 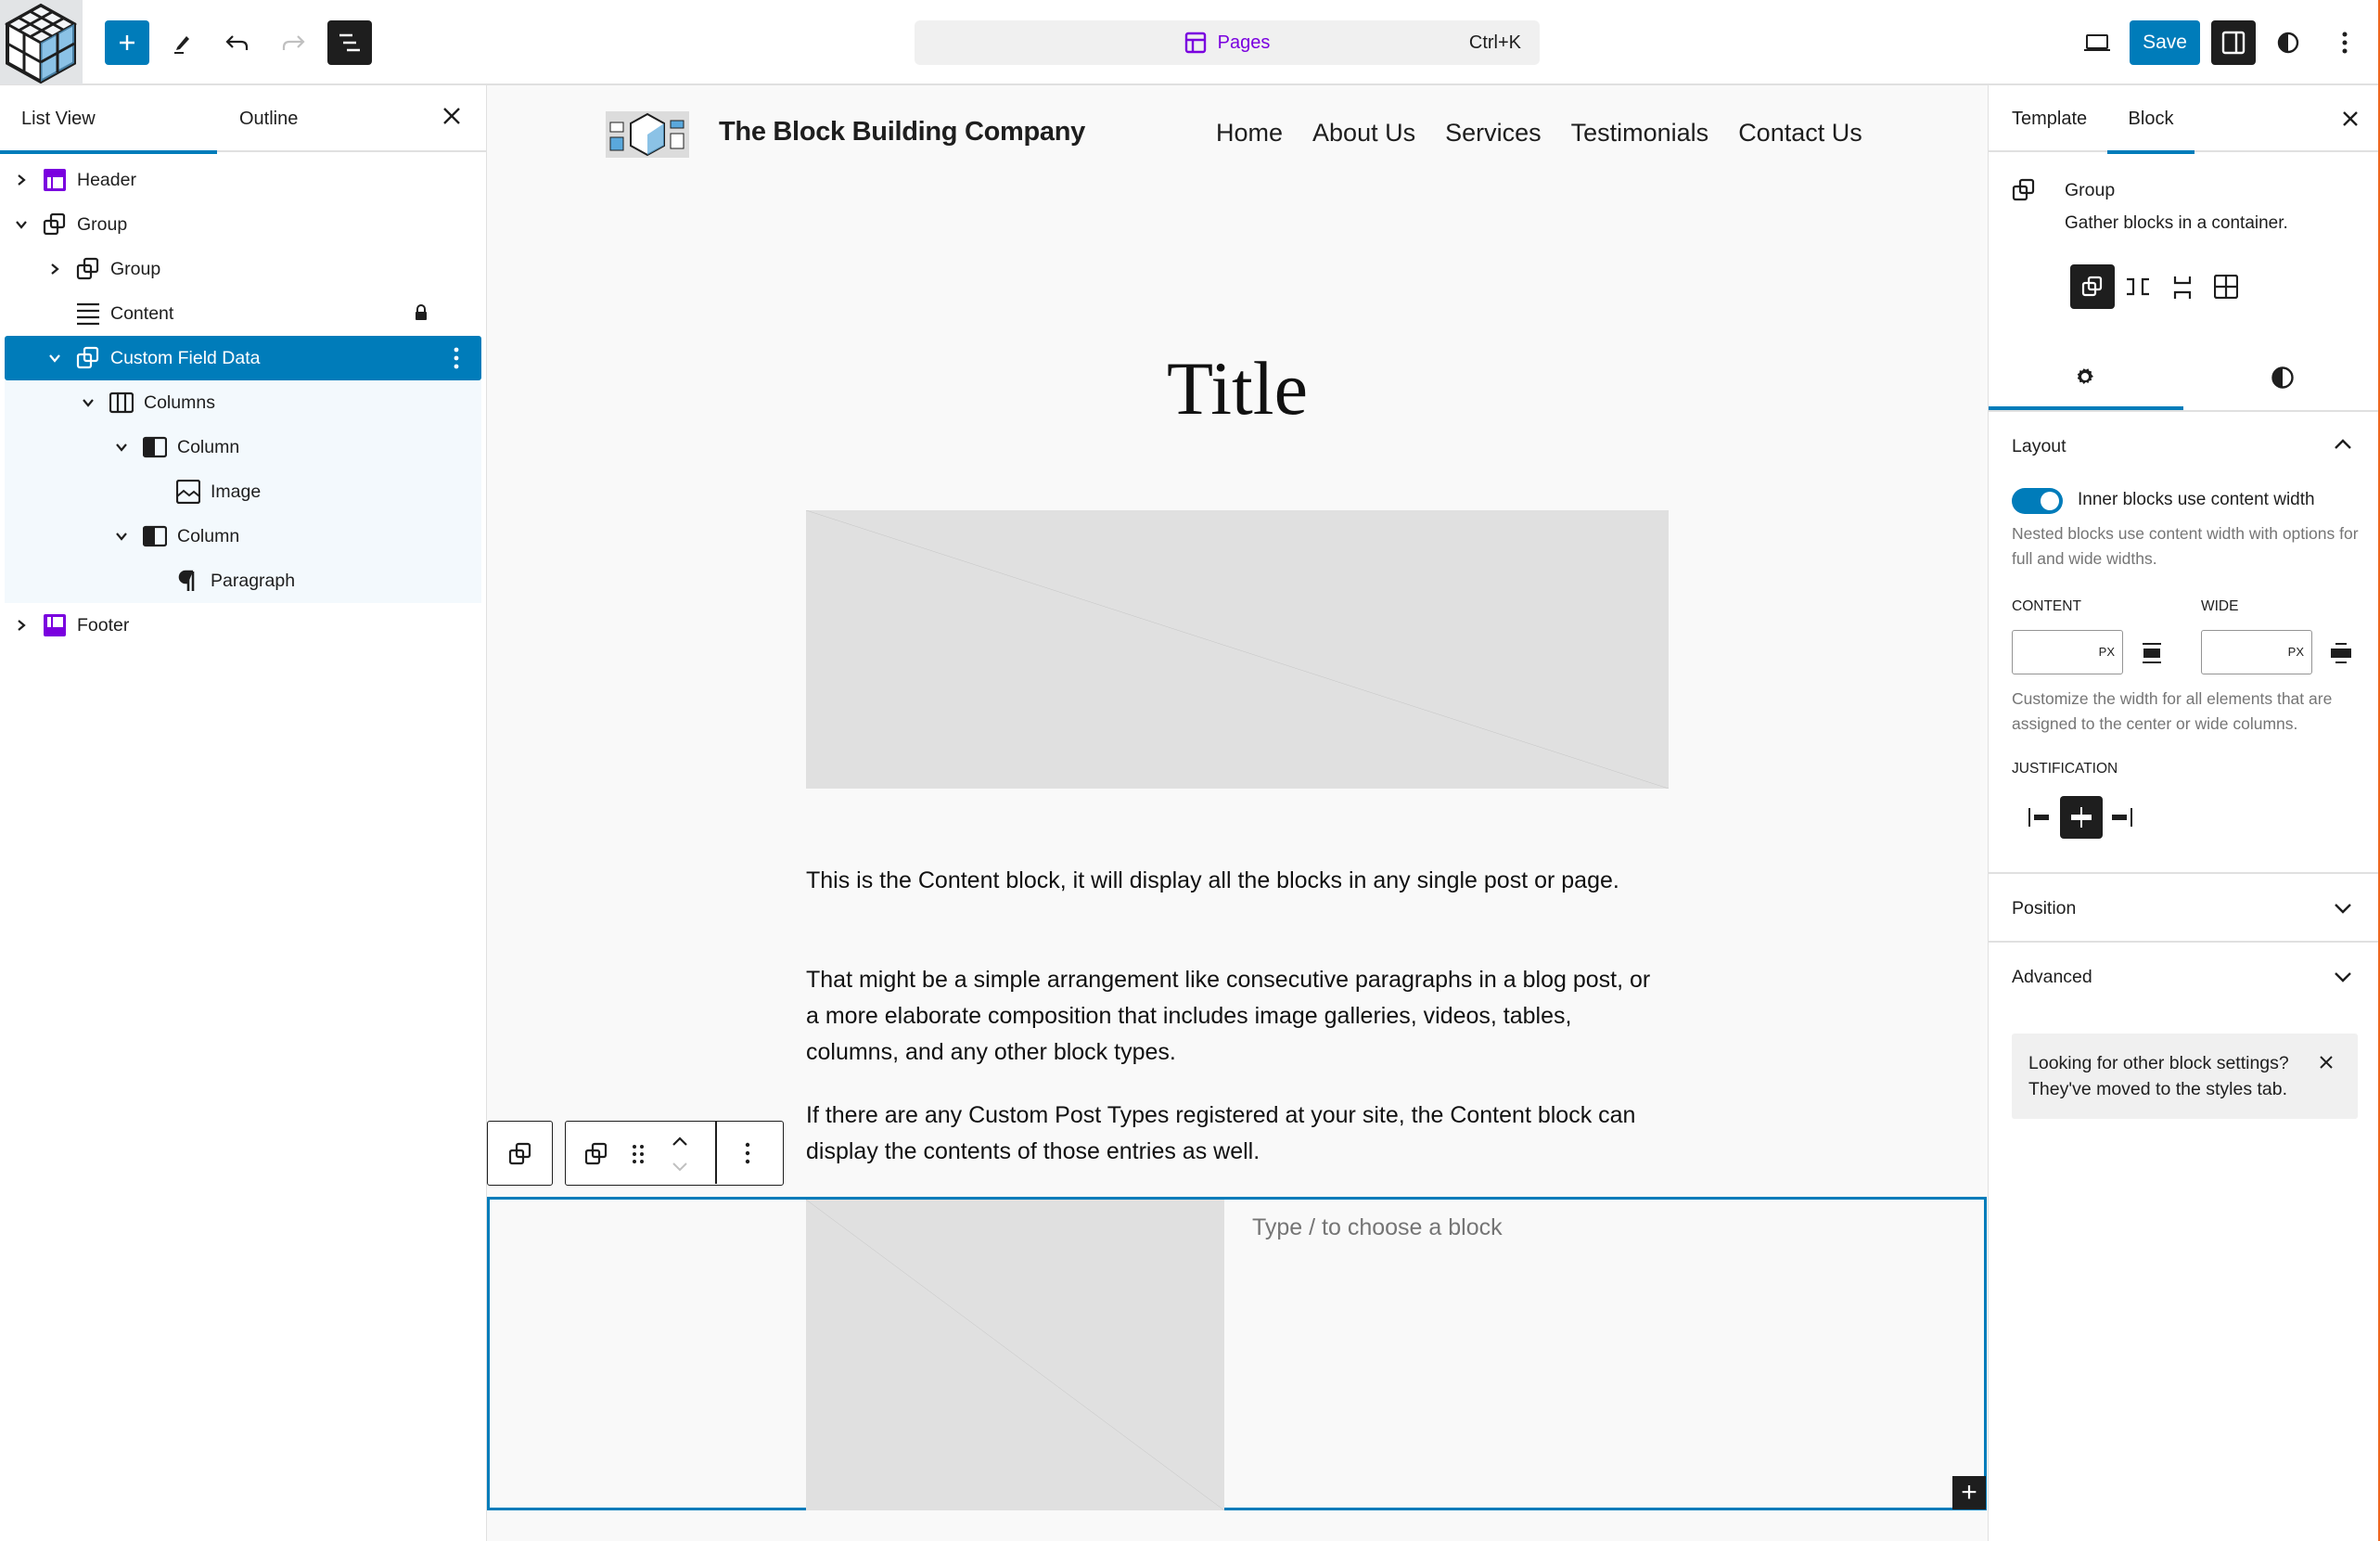 I want to click on document-overview-button, so click(x=349, y=42).